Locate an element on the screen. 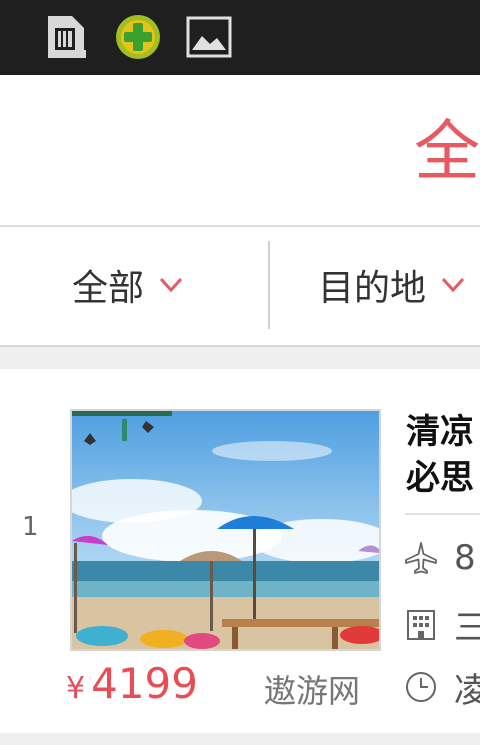 The width and height of the screenshot is (480, 745). info-row-flight: 8 is located at coordinates (440, 558).